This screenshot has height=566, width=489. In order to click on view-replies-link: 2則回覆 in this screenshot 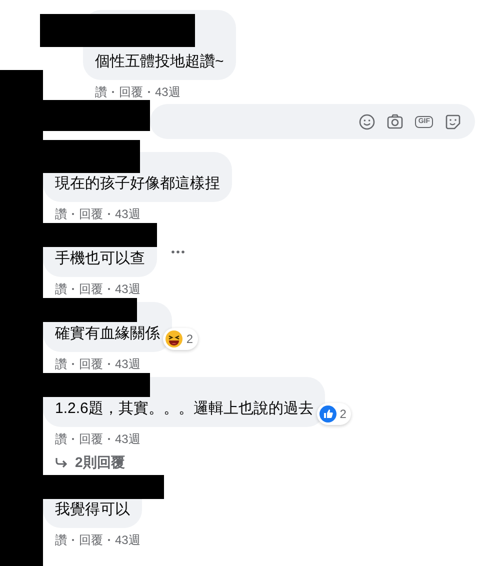, I will do `click(90, 462)`.